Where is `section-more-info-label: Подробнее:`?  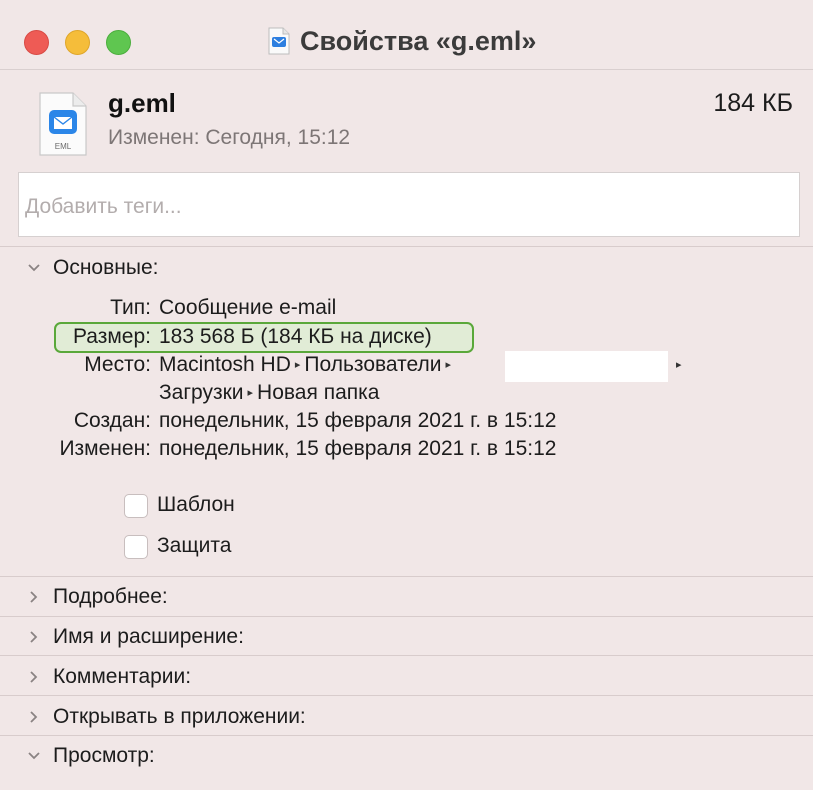
section-more-info-label: Подробнее: is located at coordinates (110, 596).